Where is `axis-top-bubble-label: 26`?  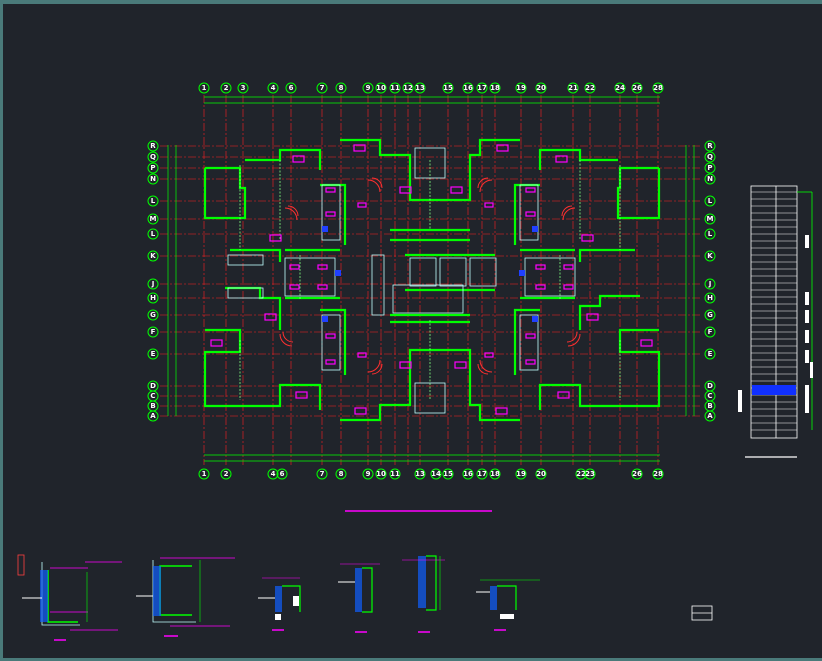
axis-top-bubble-label: 26 is located at coordinates (637, 88).